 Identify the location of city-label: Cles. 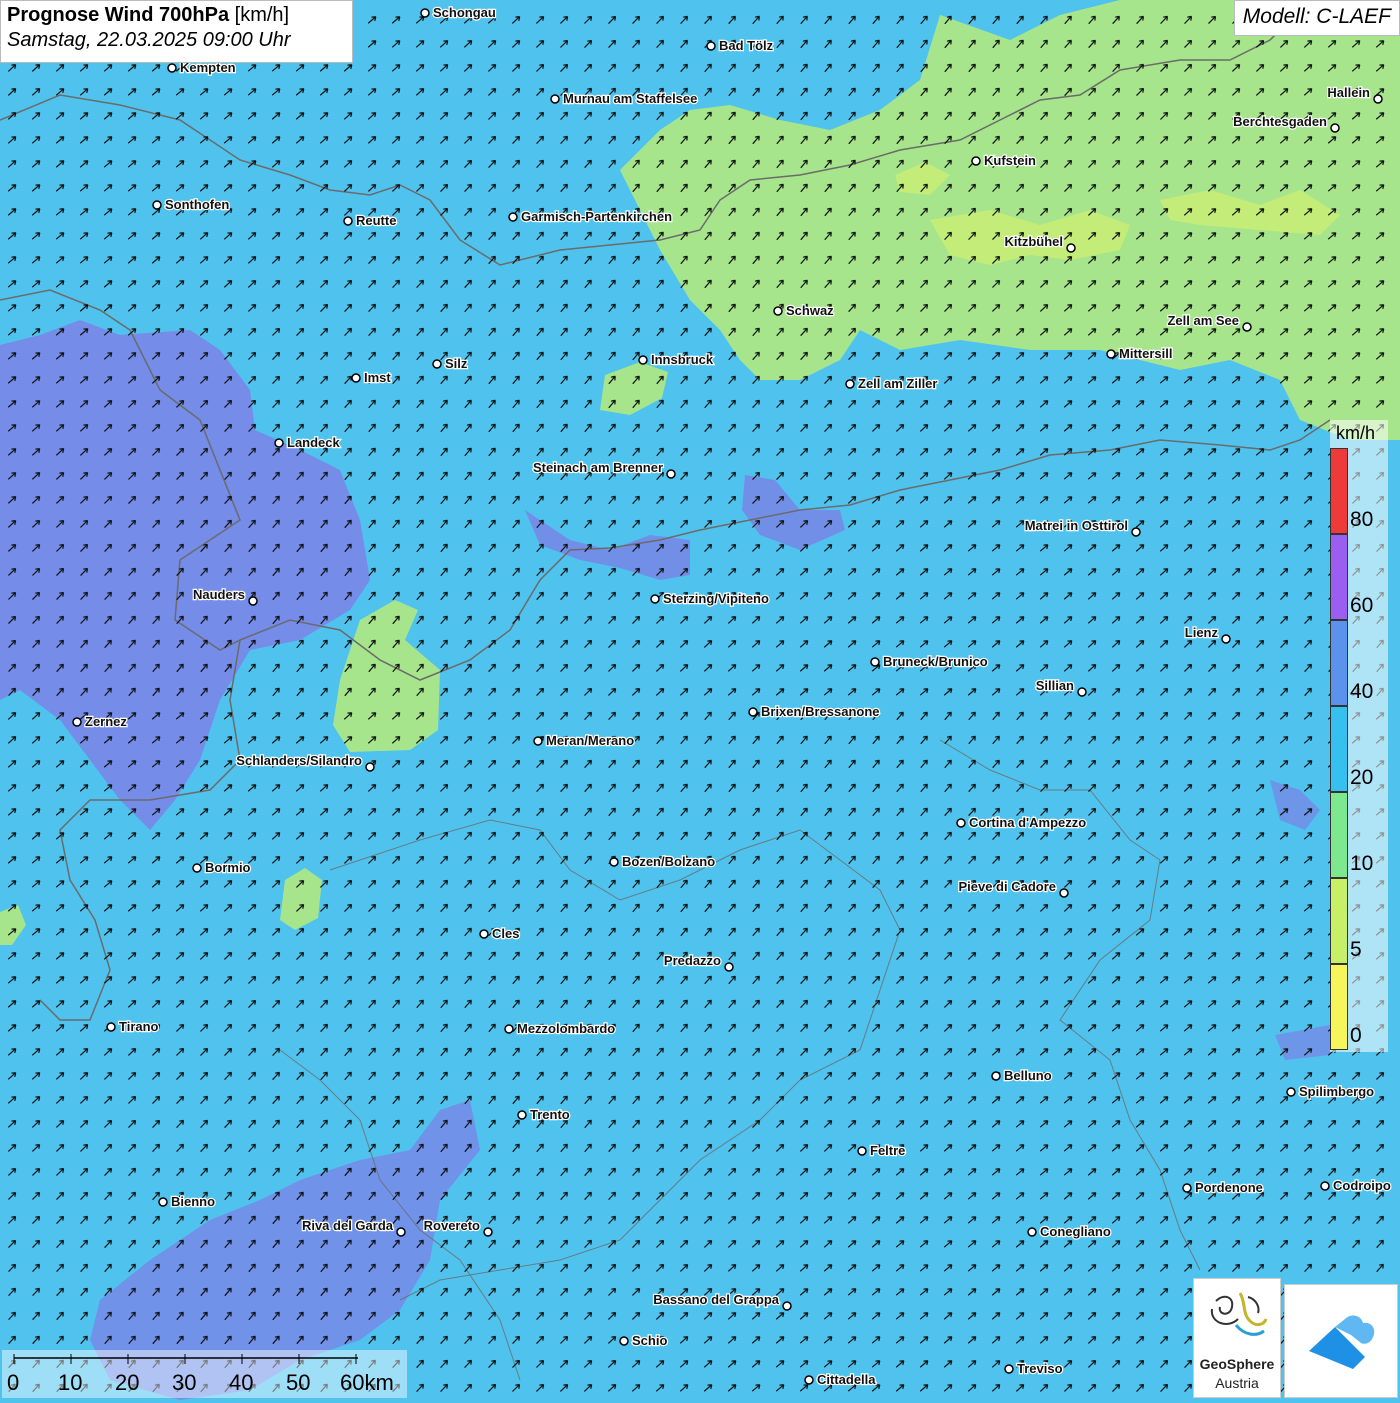
(505, 933).